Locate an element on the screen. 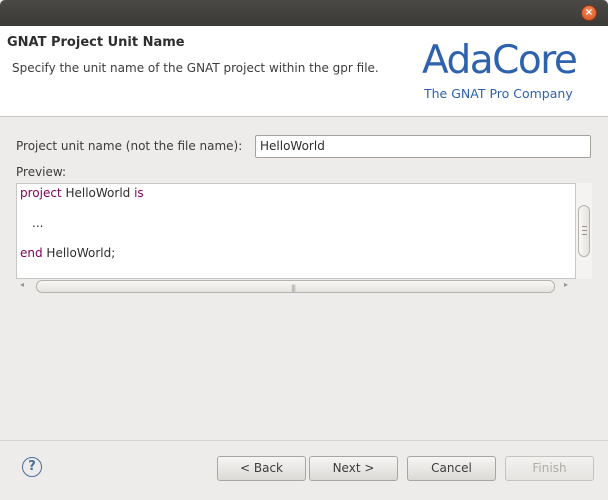 The image size is (608, 500). preview-vertical-scrollbar is located at coordinates (584, 231).